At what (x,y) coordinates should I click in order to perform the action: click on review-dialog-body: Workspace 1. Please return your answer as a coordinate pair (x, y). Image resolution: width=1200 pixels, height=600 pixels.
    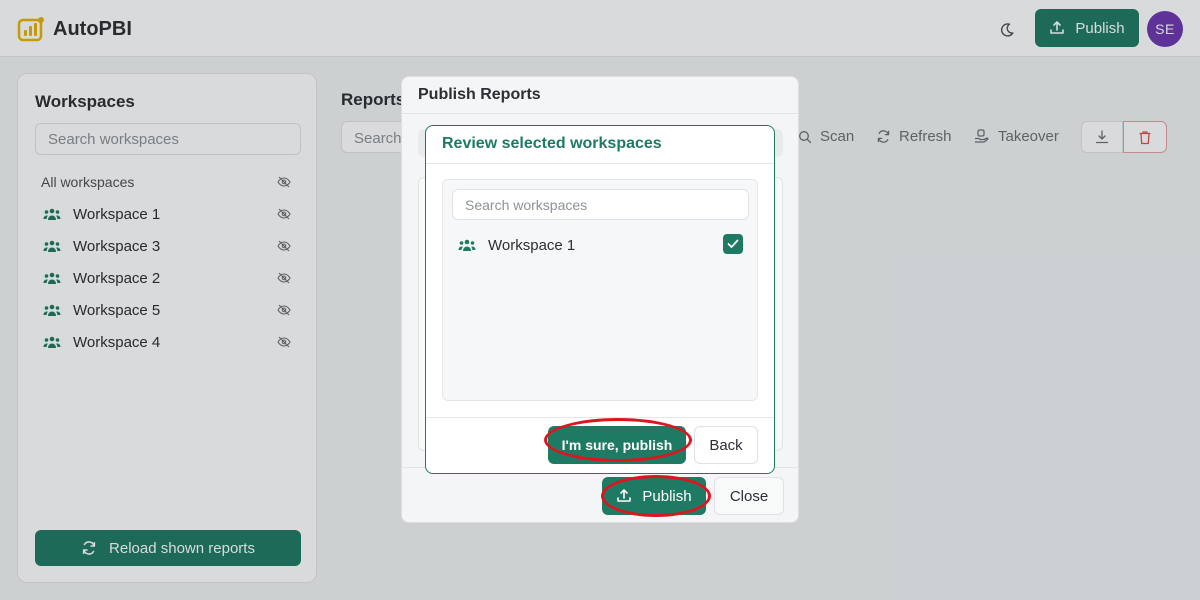
    Looking at the image, I should click on (600, 290).